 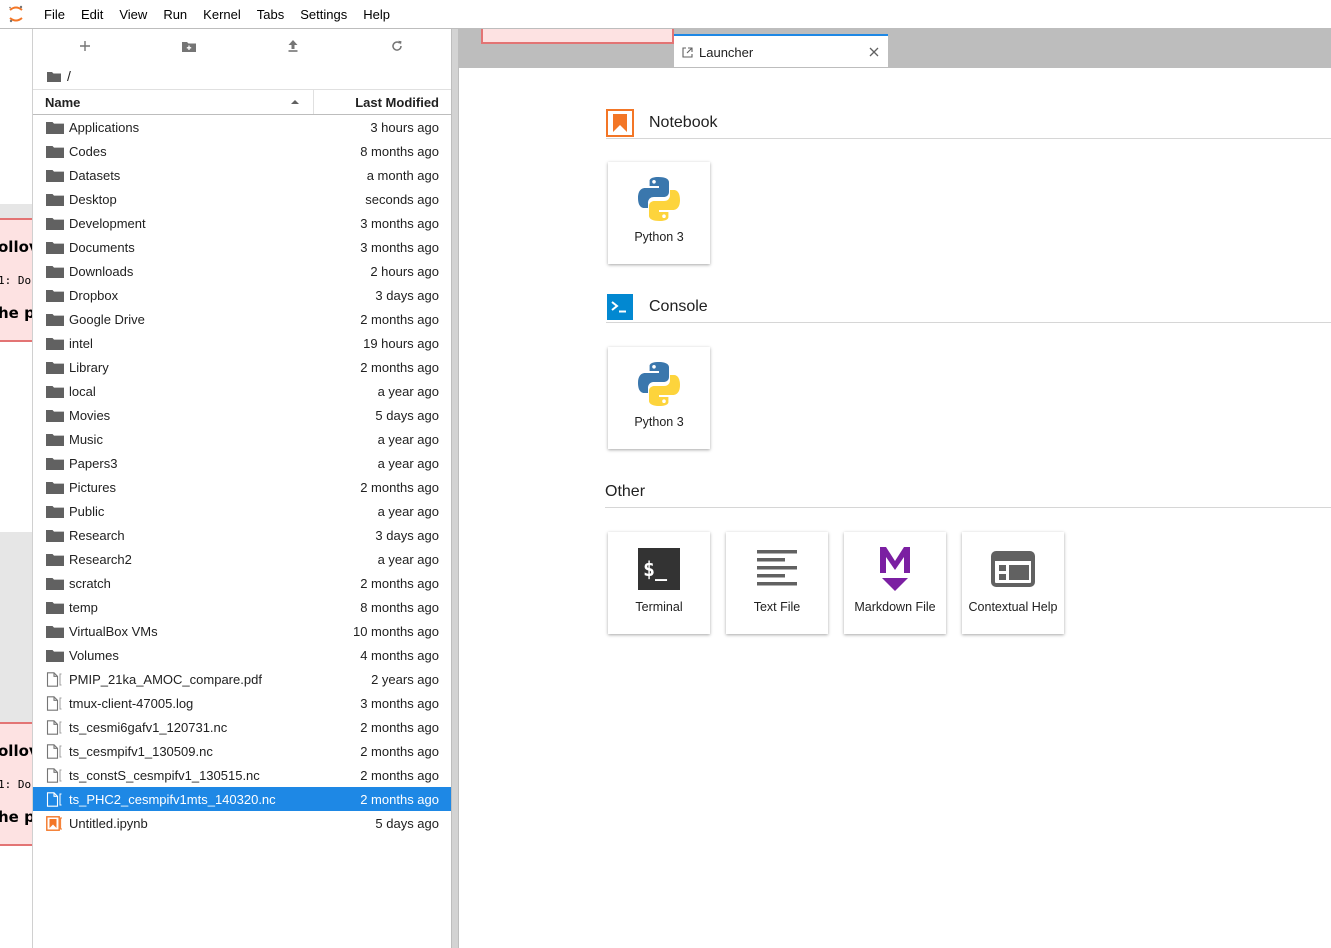 I want to click on file-row: ts_cesmpifv1_130509.nc 2 months ago, so click(x=242, y=751).